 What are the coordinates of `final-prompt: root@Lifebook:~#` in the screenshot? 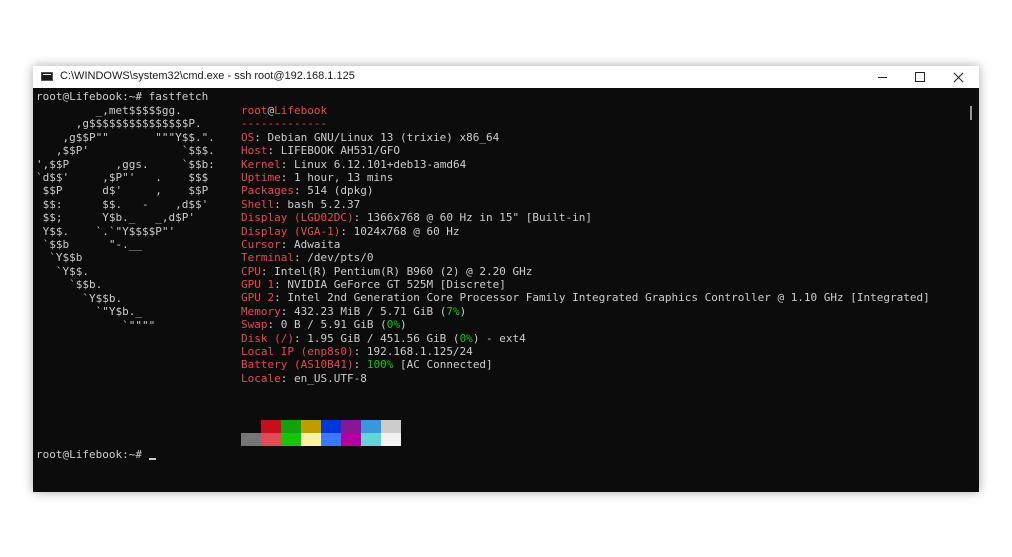 It's located at (92, 454).